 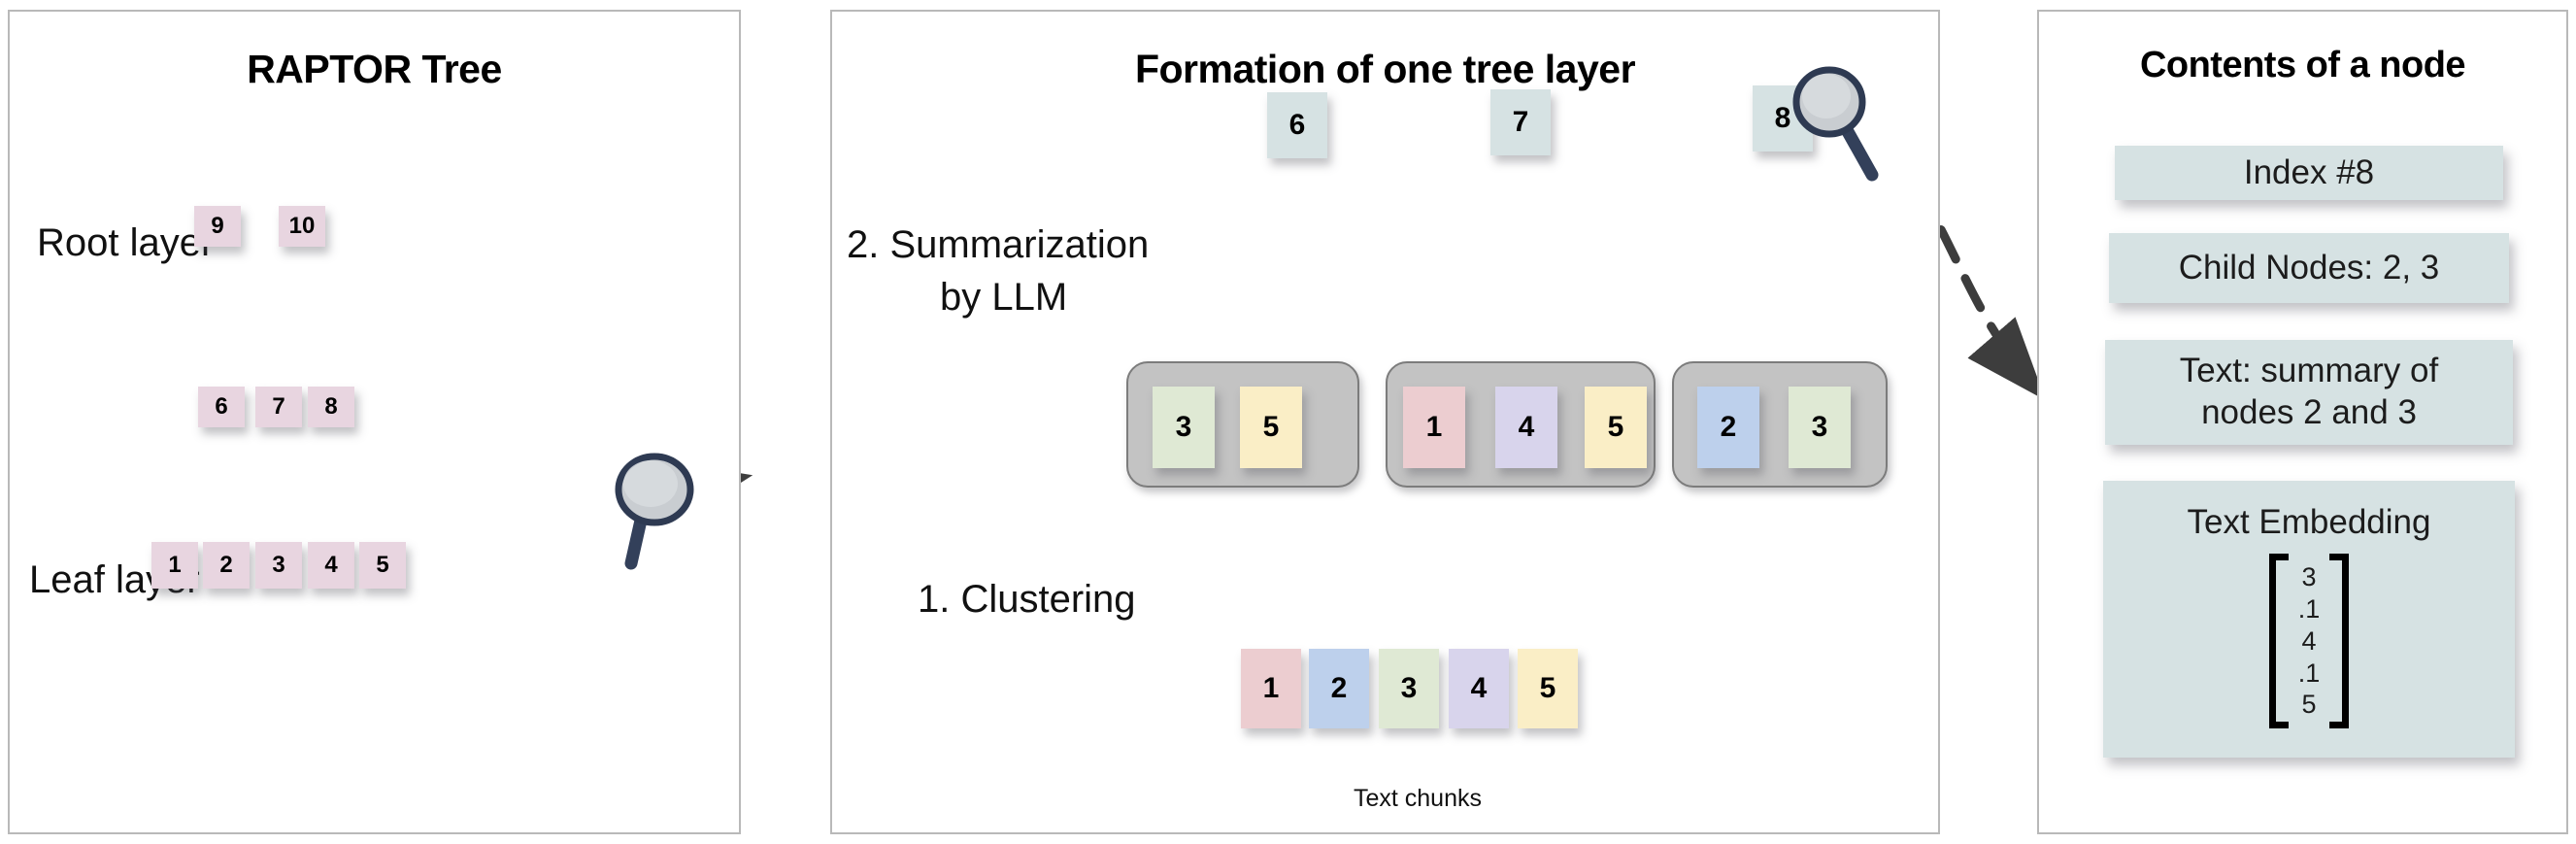 What do you see at coordinates (174, 565) in the screenshot?
I see `tree-leaf-1: 1` at bounding box center [174, 565].